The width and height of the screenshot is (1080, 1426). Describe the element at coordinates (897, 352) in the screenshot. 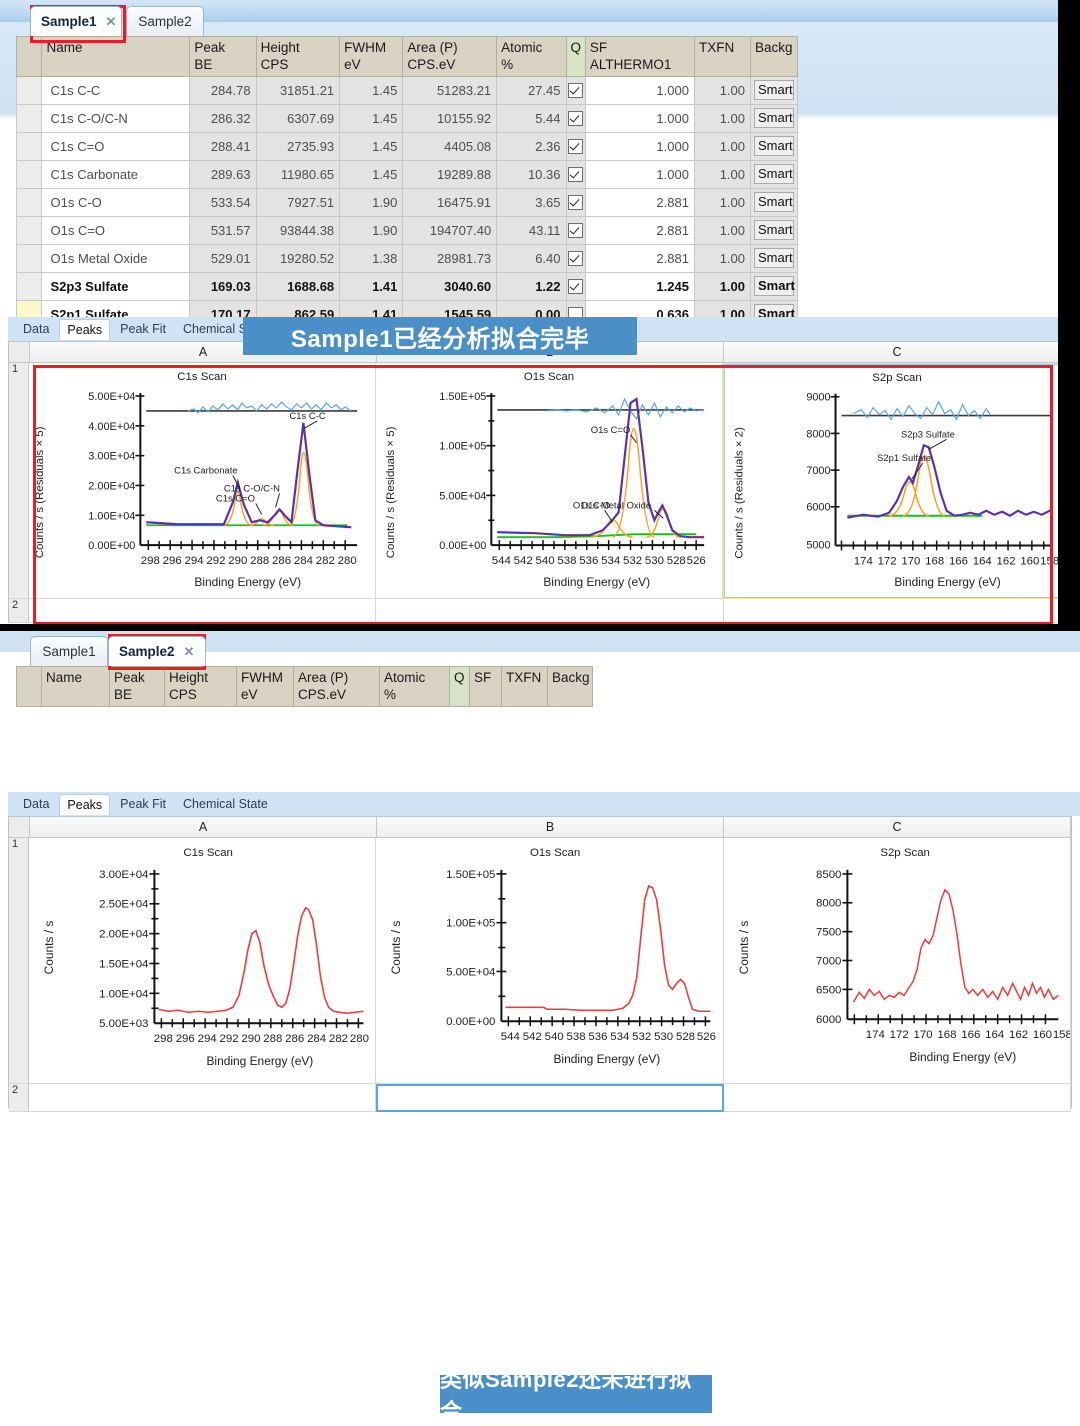

I see `sheet-col-c: C` at that location.